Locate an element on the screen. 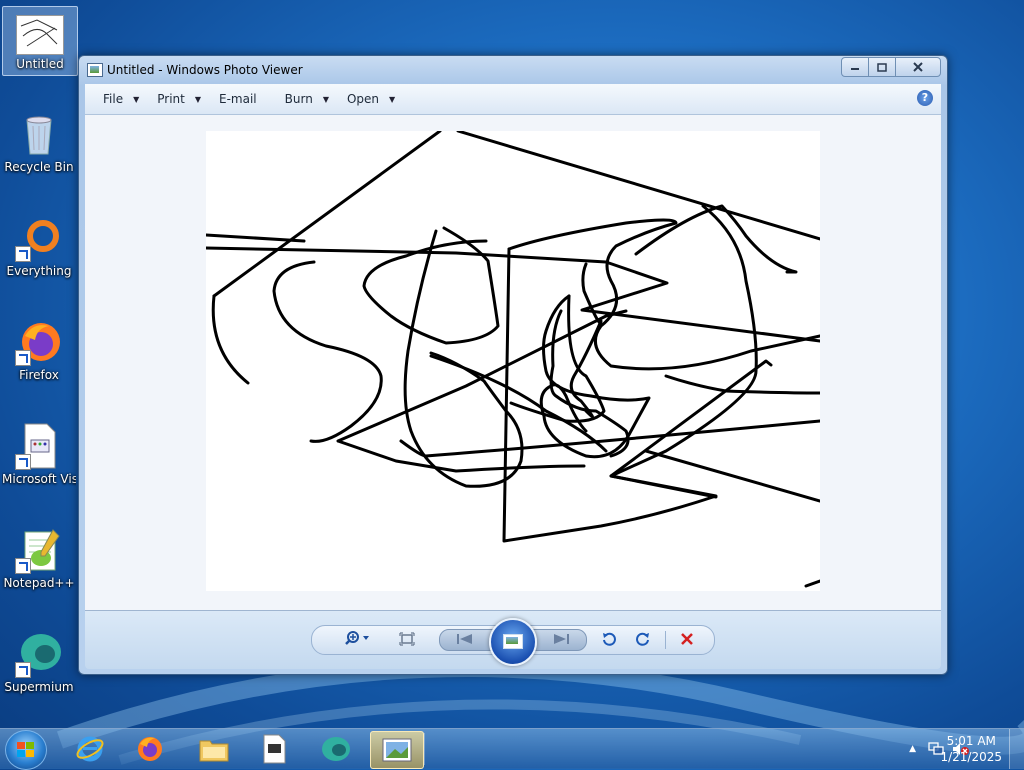 Image resolution: width=1024 pixels, height=770 pixels. windows-logo-icon is located at coordinates (26, 750).